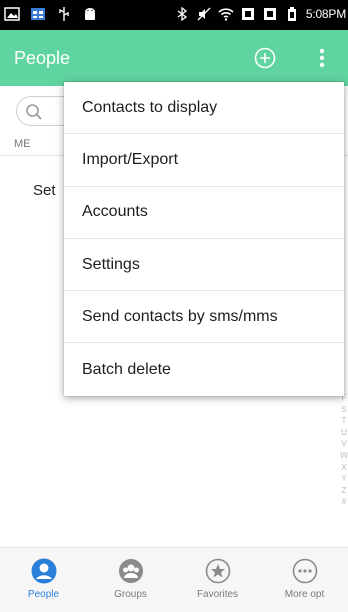 The height and width of the screenshot is (612, 348). What do you see at coordinates (304, 594) in the screenshot?
I see `tab-label: More opt` at bounding box center [304, 594].